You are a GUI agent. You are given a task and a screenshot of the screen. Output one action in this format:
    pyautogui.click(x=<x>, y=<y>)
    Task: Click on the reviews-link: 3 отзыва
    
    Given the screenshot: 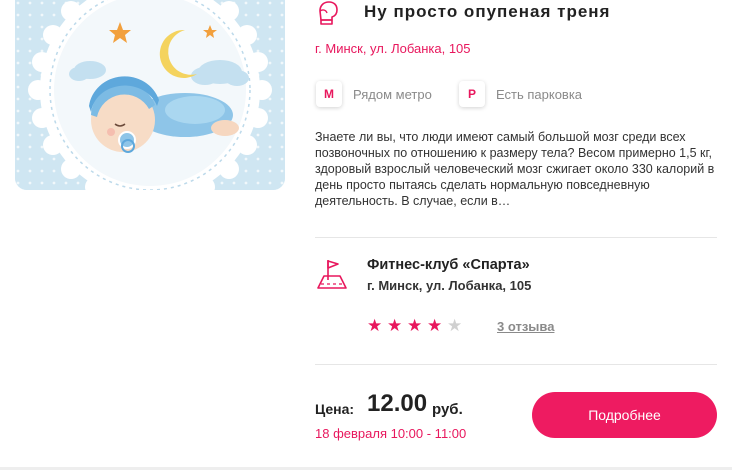 What is the action you would take?
    pyautogui.click(x=525, y=326)
    